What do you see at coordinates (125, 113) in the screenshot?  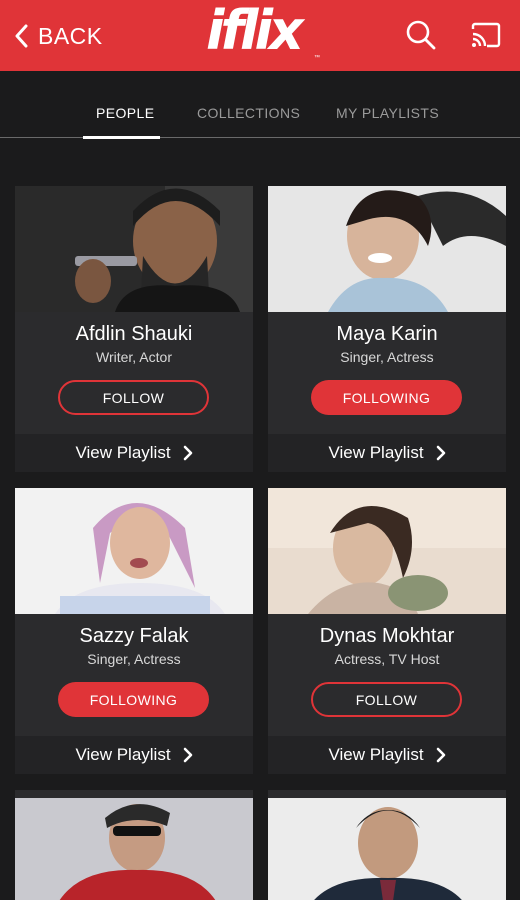 I see `tab-people: PEOPLE` at bounding box center [125, 113].